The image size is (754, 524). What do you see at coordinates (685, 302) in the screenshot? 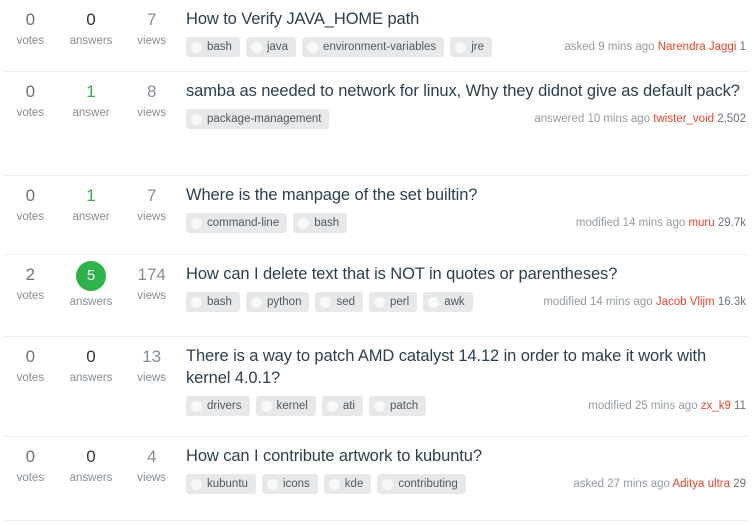
I see `user-link: Jacob Vlijm` at bounding box center [685, 302].